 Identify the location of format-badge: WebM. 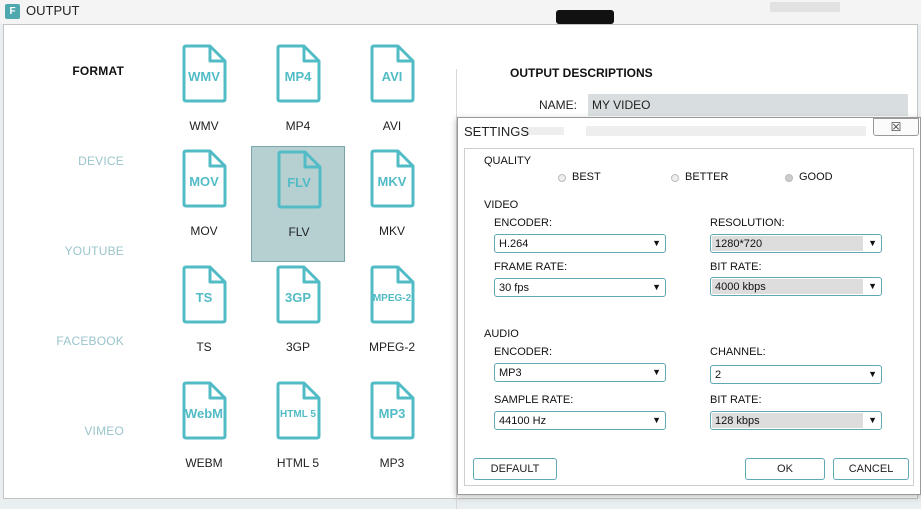
(204, 413).